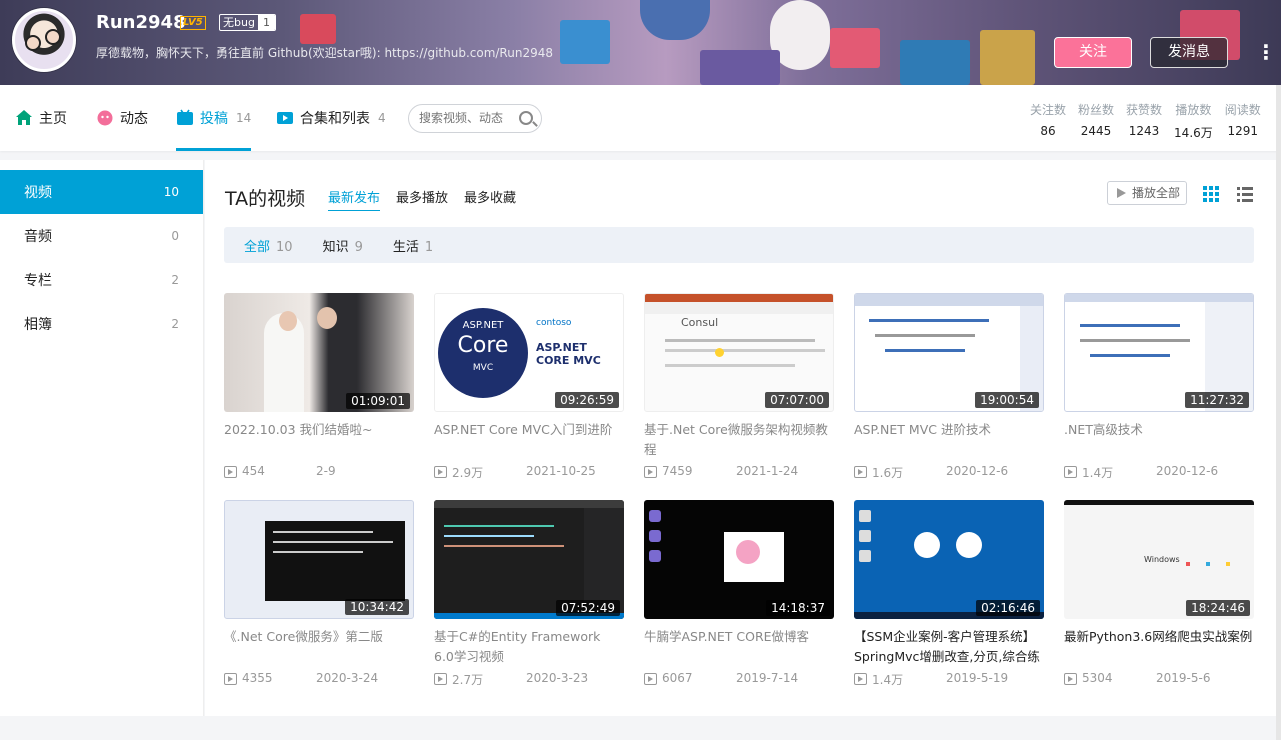 Image resolution: width=1281 pixels, height=740 pixels. Describe the element at coordinates (690, 471) in the screenshot. I see `video-play-count: 7459` at that location.